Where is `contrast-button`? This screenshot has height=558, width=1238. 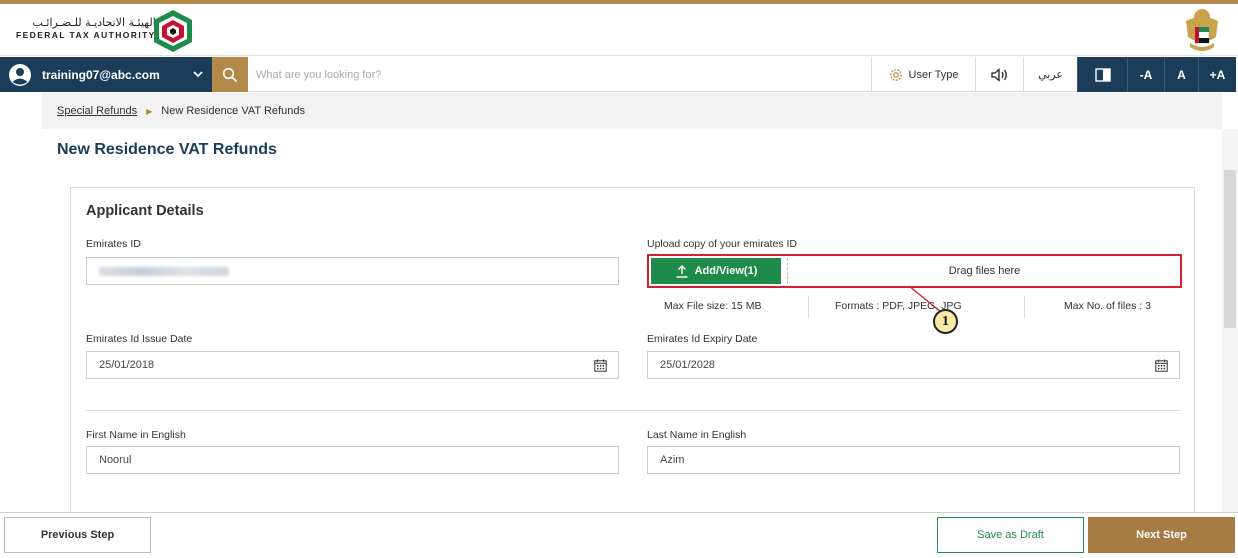
contrast-button is located at coordinates (1102, 74).